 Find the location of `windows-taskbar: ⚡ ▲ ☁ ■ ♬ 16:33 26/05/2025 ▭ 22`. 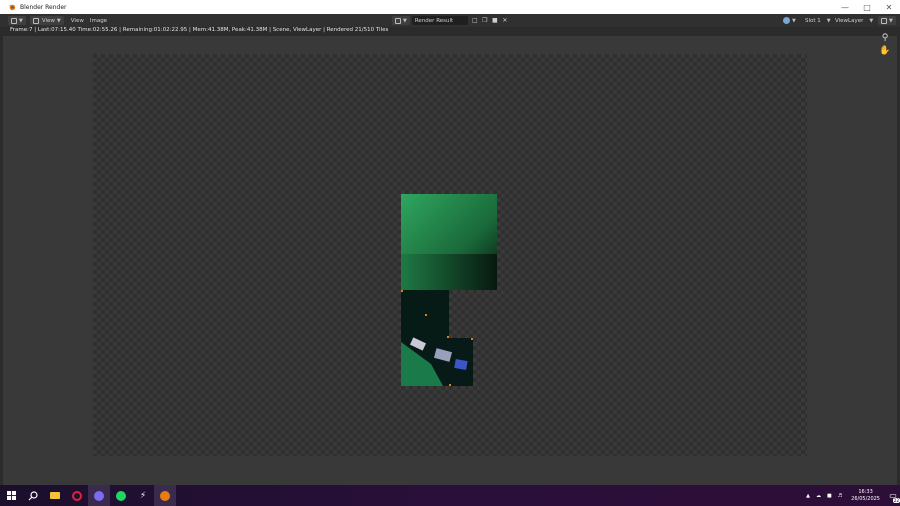

windows-taskbar: ⚡ ▲ ☁ ■ ♬ 16:33 26/05/2025 ▭ 22 is located at coordinates (450, 495).